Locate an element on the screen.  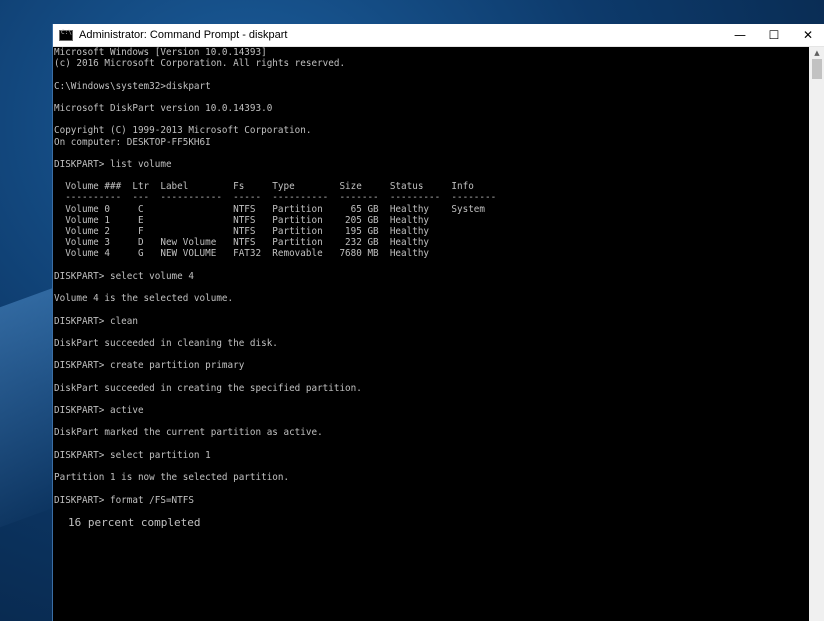
scroll-up-arrow-icon: ▲ is located at coordinates (816, 53).